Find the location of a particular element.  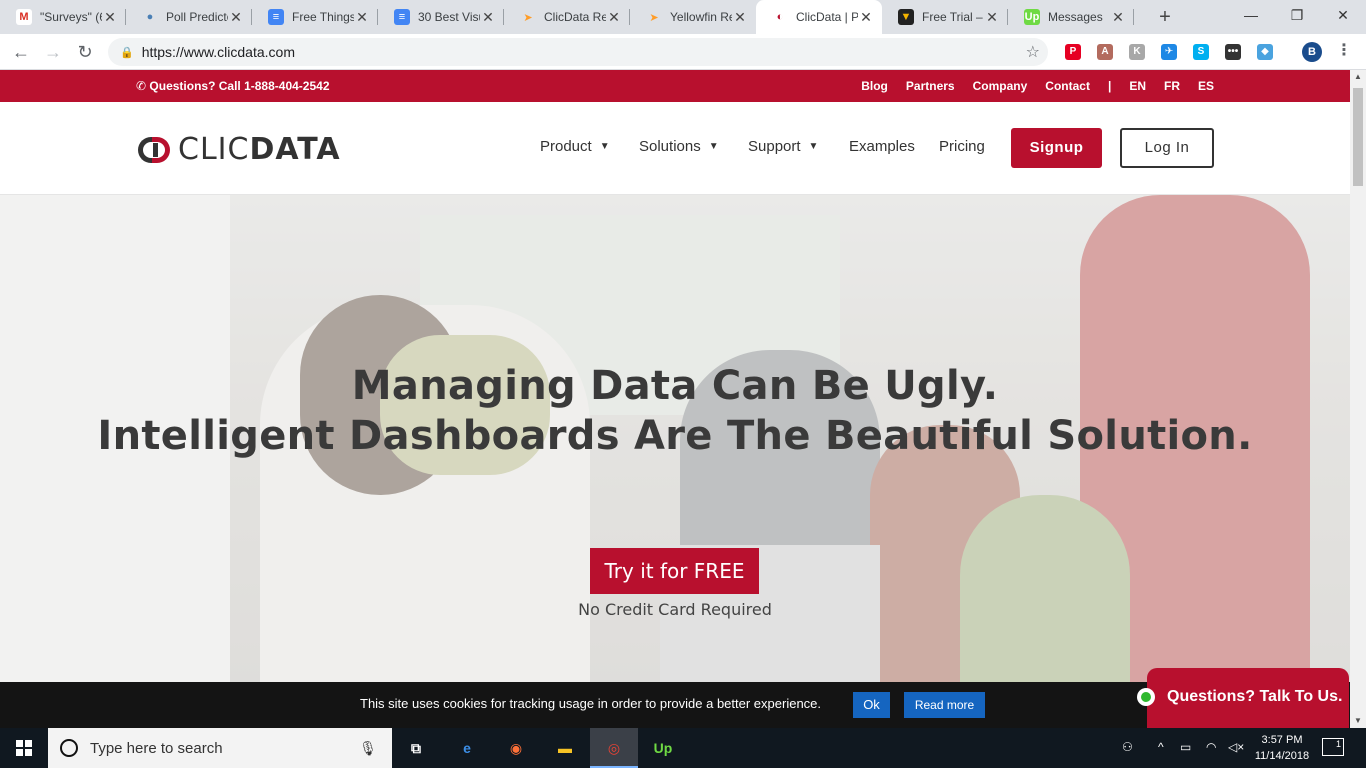

hero-headline-line1: Managing Data Can Be Ugly. is located at coordinates (675, 386).